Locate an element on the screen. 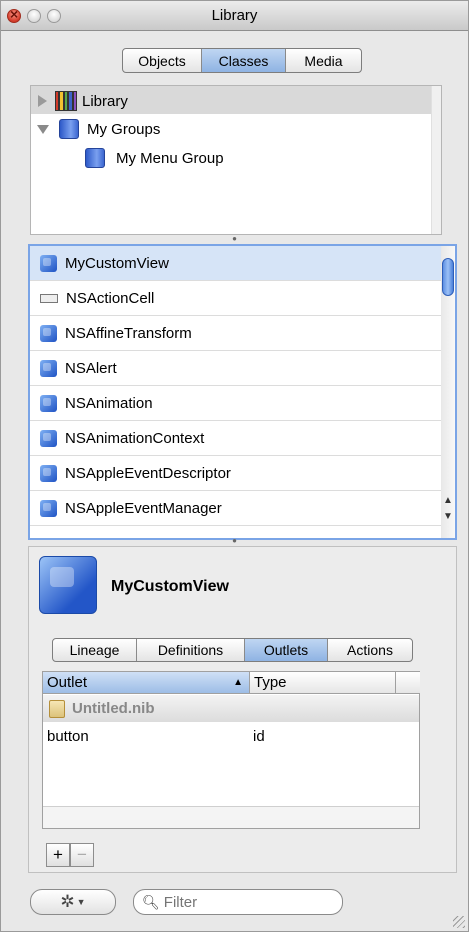 This screenshot has height=932, width=469. group-tree: Library My Groups My Menu Group is located at coordinates (236, 160).